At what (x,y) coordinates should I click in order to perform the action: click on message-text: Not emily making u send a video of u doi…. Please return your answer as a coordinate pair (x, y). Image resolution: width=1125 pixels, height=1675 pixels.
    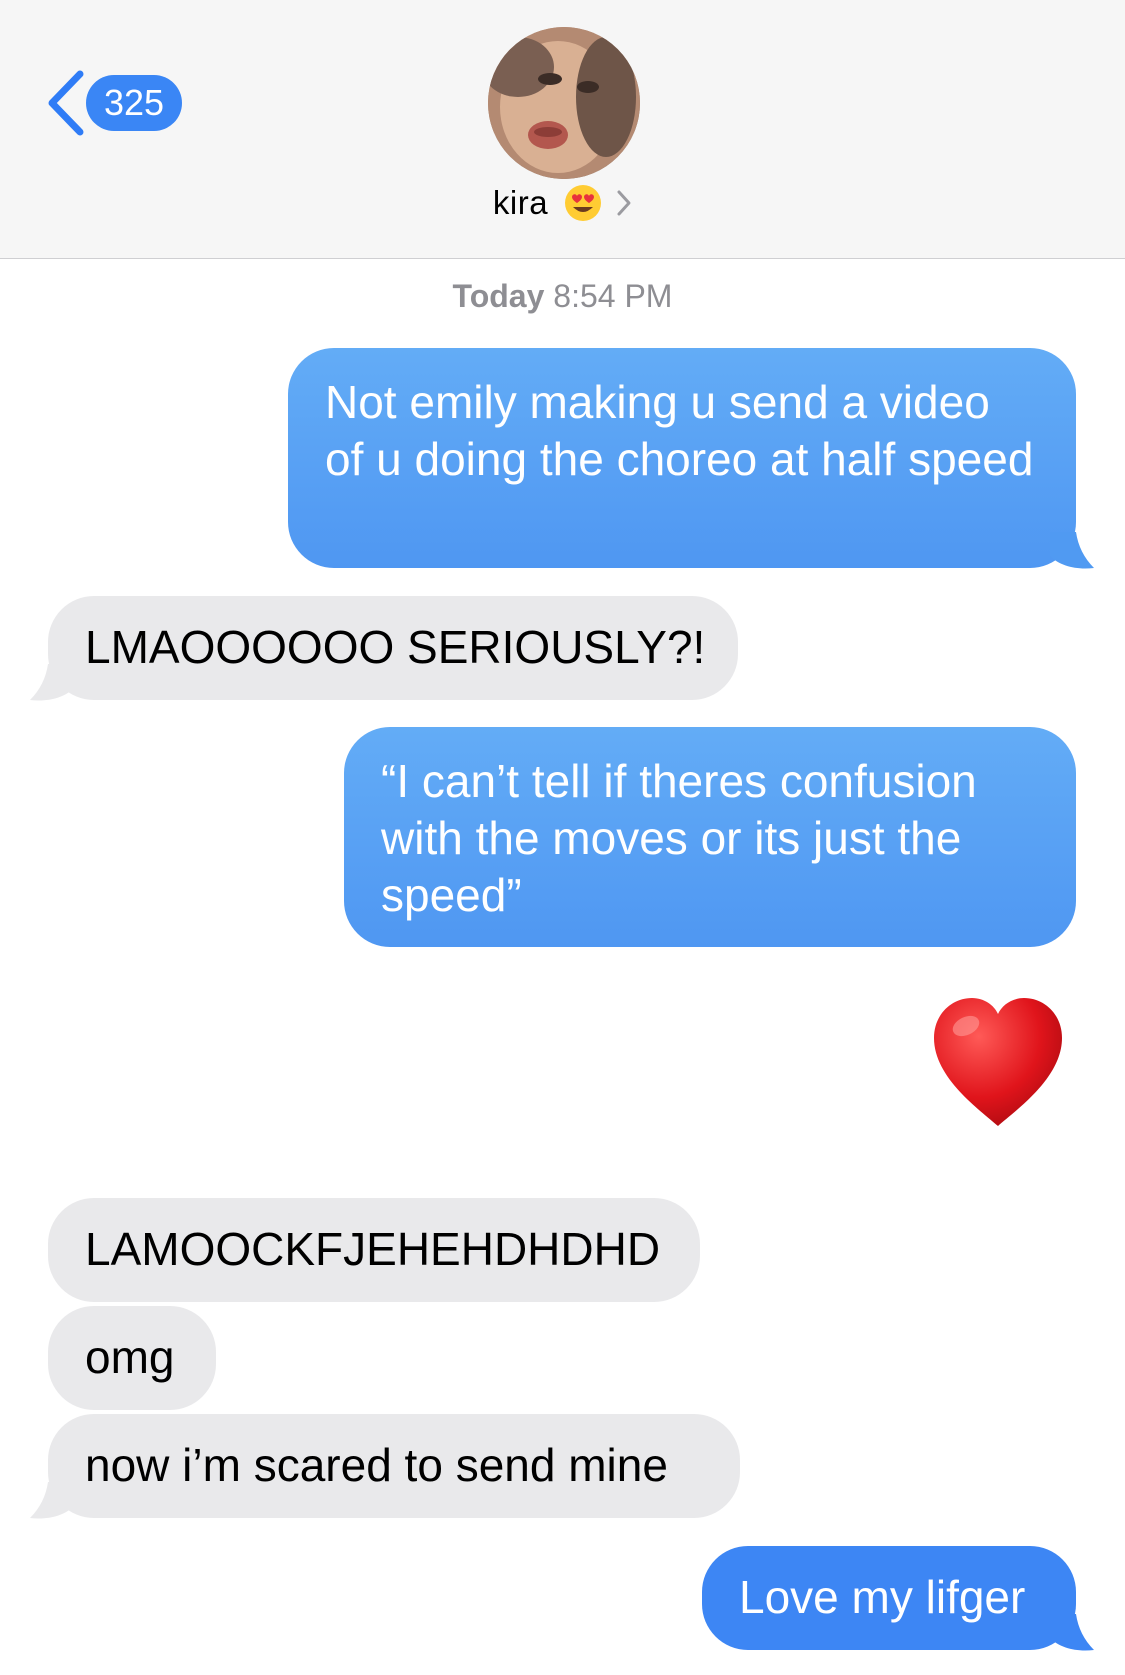
    Looking at the image, I should click on (679, 430).